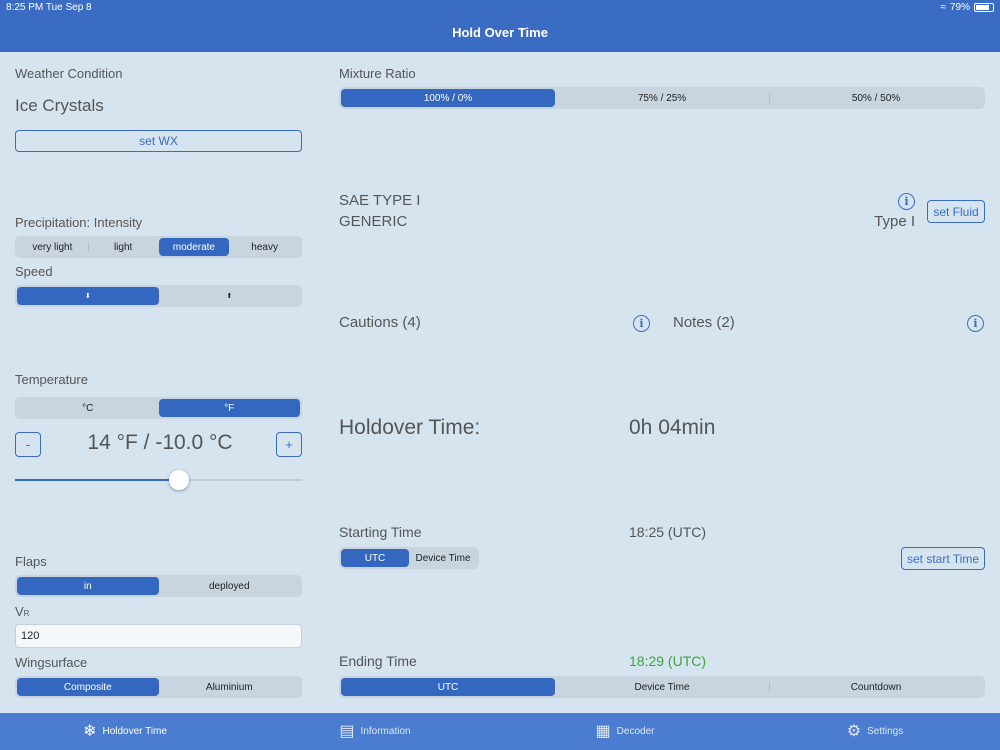  I want to click on end-option-utc: UTC, so click(448, 687).